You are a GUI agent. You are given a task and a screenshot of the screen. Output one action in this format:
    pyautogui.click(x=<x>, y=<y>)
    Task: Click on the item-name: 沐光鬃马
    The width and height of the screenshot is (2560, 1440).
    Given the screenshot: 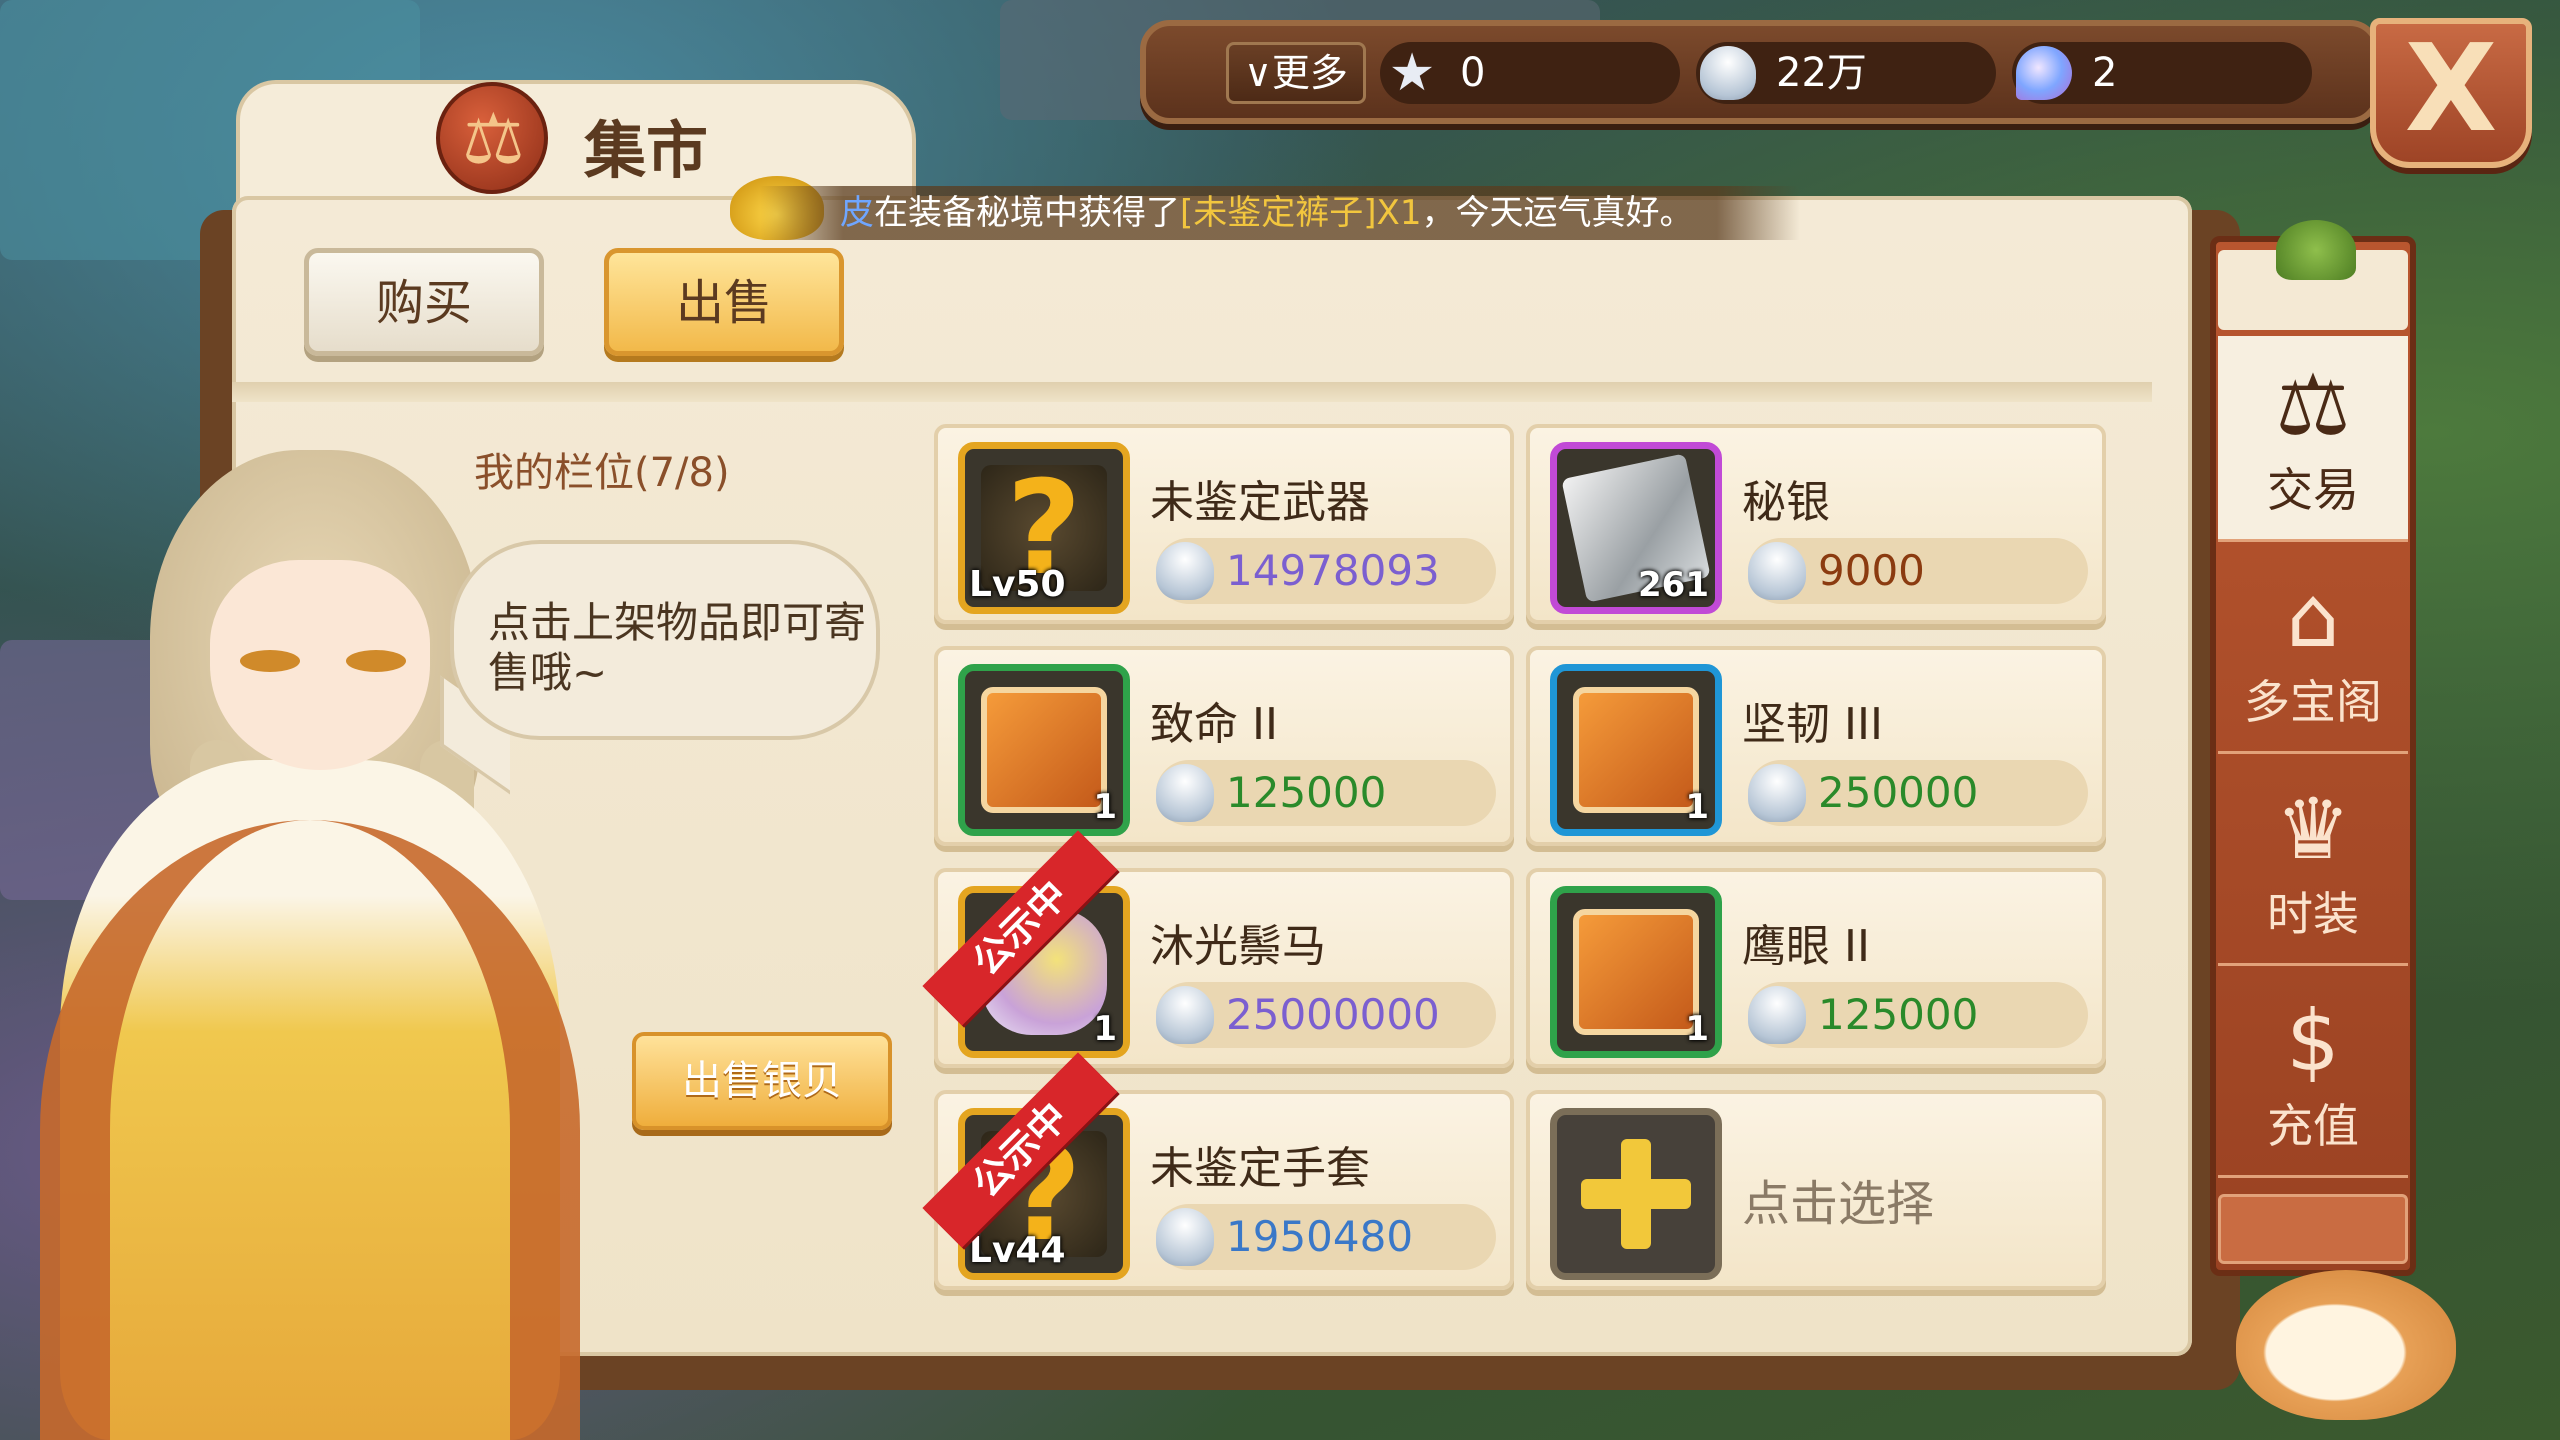 What is the action you would take?
    pyautogui.click(x=1238, y=946)
    